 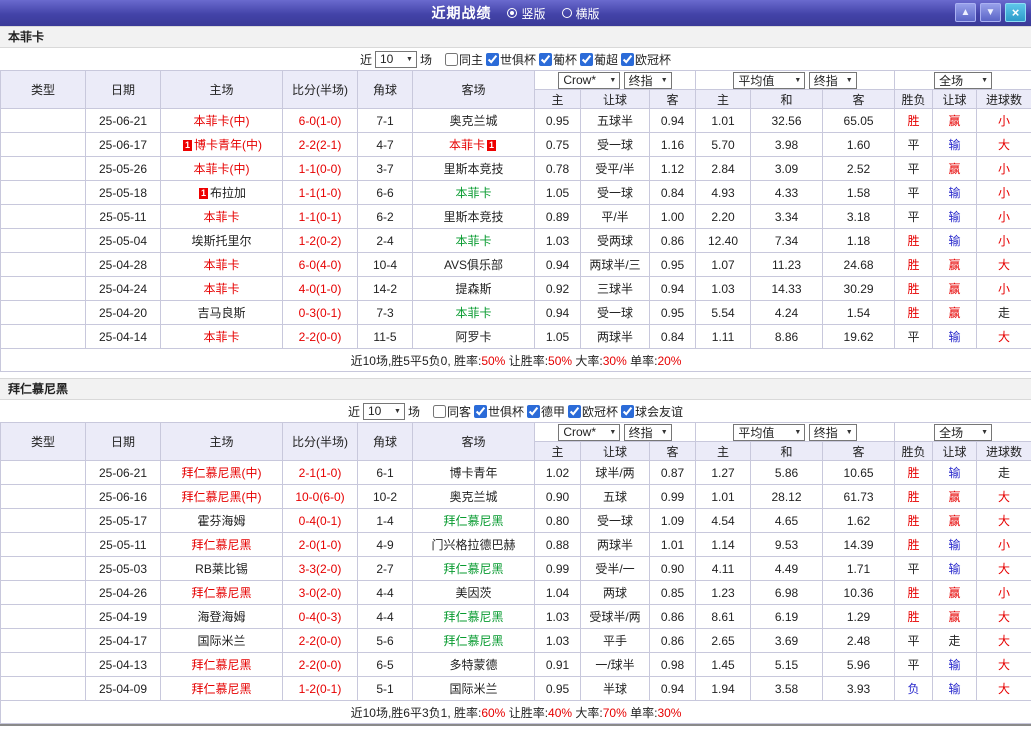 What do you see at coordinates (473, 264) in the screenshot?
I see `away-team-cell: AVS俱乐部` at bounding box center [473, 264].